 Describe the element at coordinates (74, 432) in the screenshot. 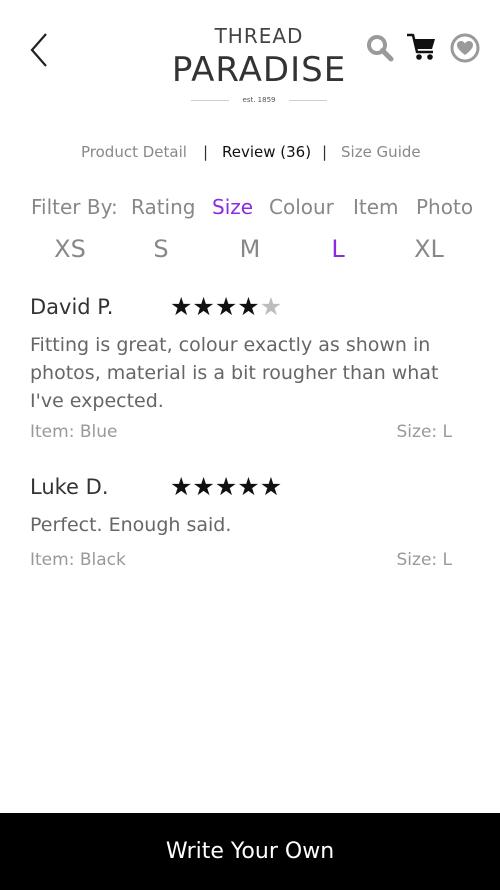

I see `review-item: Item: Blue` at that location.